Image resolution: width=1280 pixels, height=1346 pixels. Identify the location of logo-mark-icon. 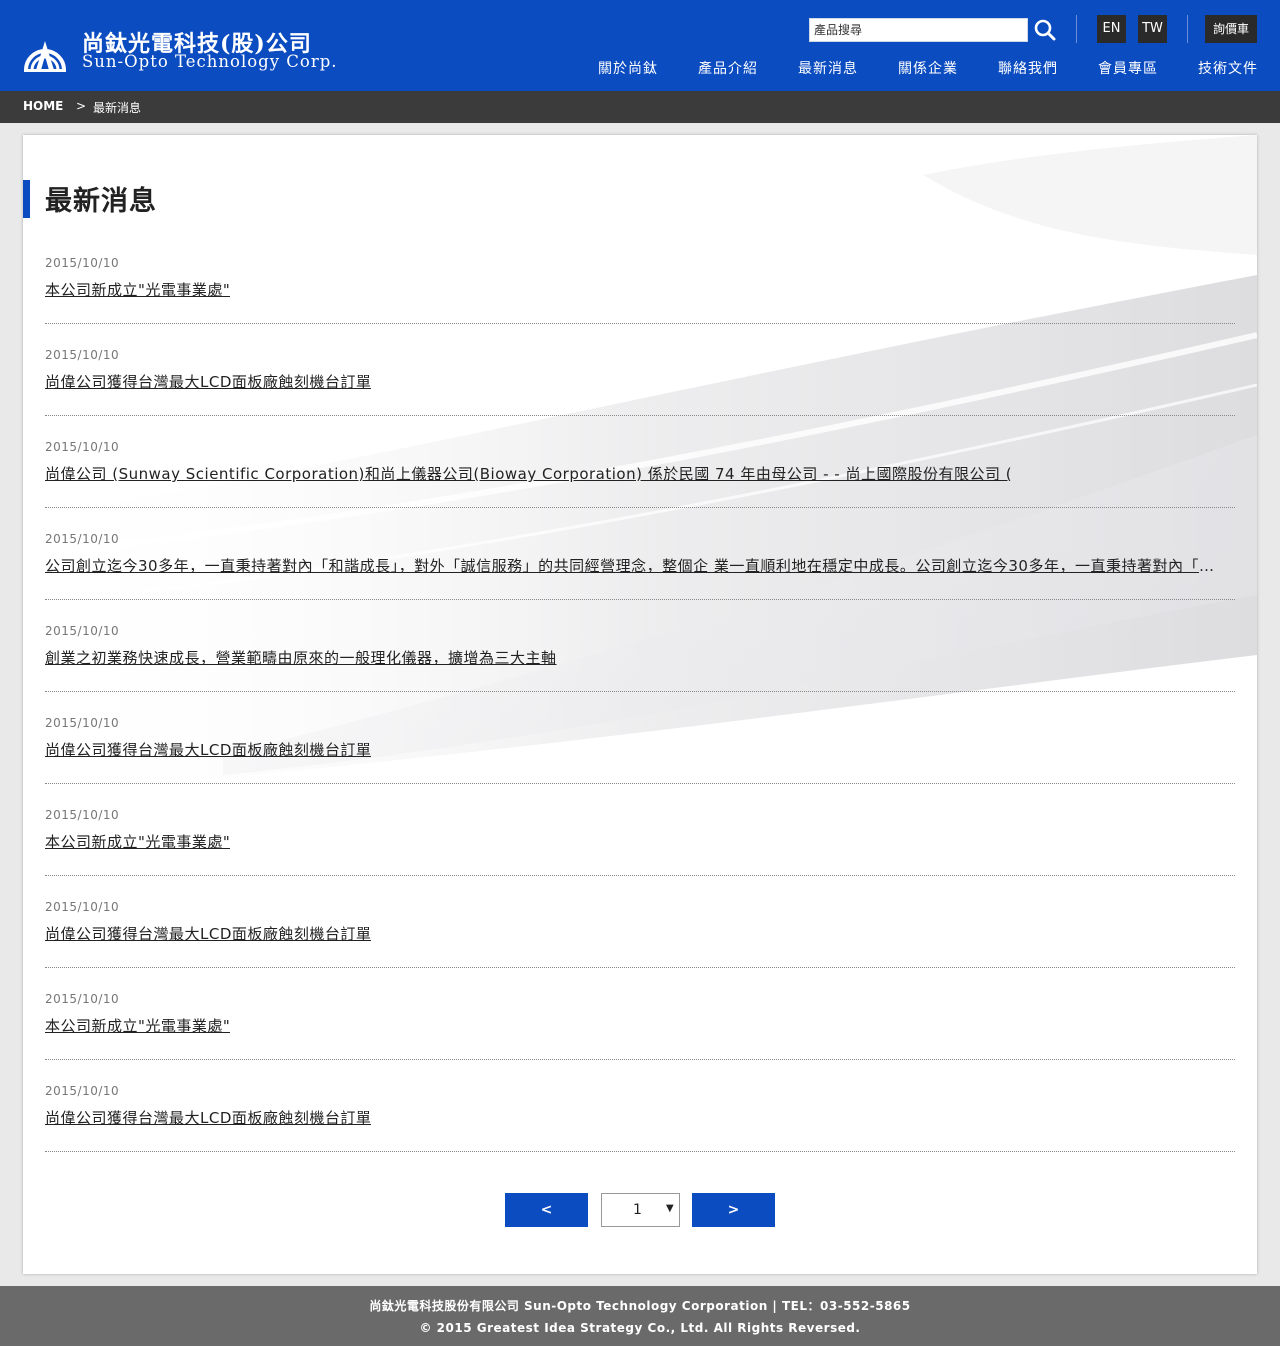
(45, 56).